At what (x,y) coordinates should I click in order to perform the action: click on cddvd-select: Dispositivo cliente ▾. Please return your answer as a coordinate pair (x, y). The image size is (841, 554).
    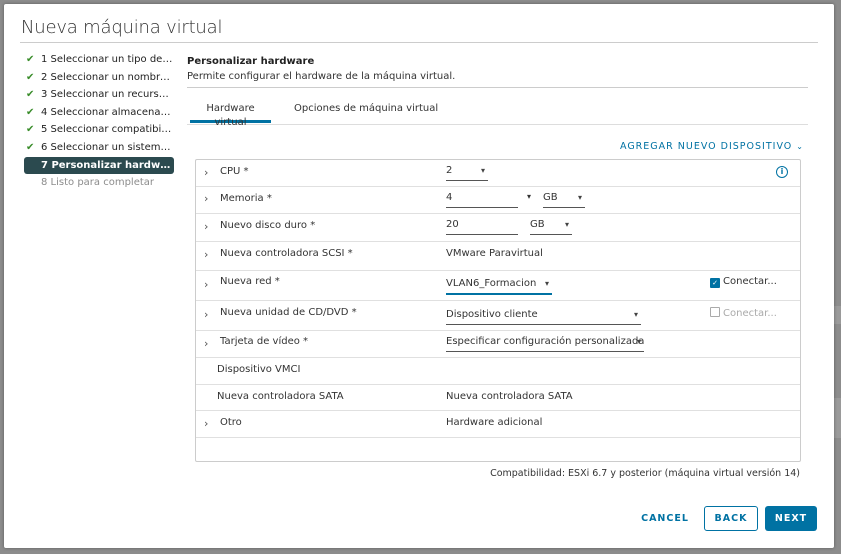
    Looking at the image, I should click on (543, 316).